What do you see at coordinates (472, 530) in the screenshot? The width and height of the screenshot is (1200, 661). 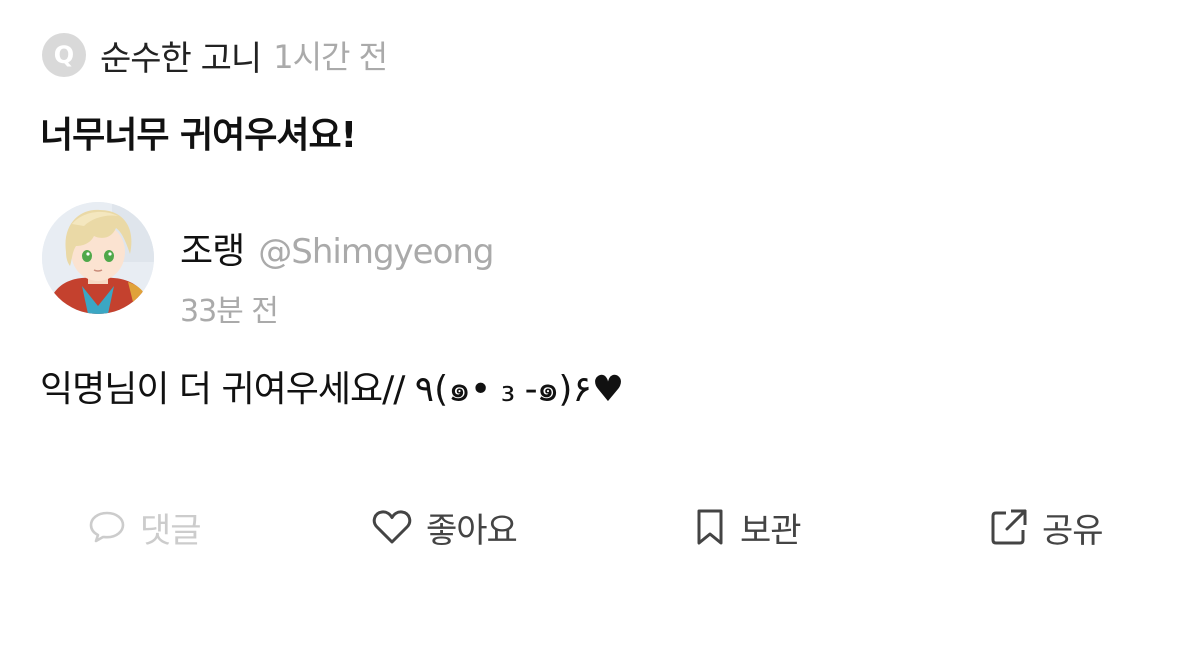 I see `like-label: 좋아요` at bounding box center [472, 530].